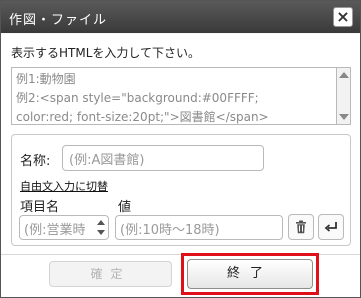  I want to click on name-input: (例:A図書館), so click(163, 158).